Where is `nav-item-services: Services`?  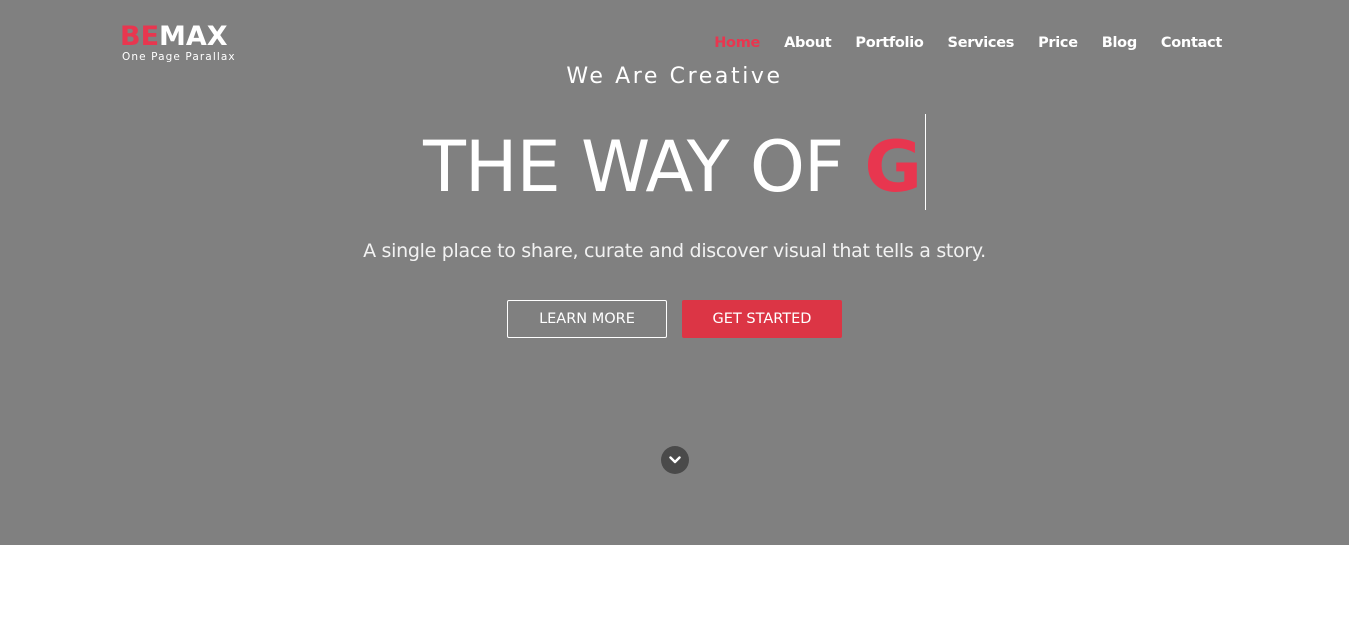
nav-item-services: Services is located at coordinates (981, 43).